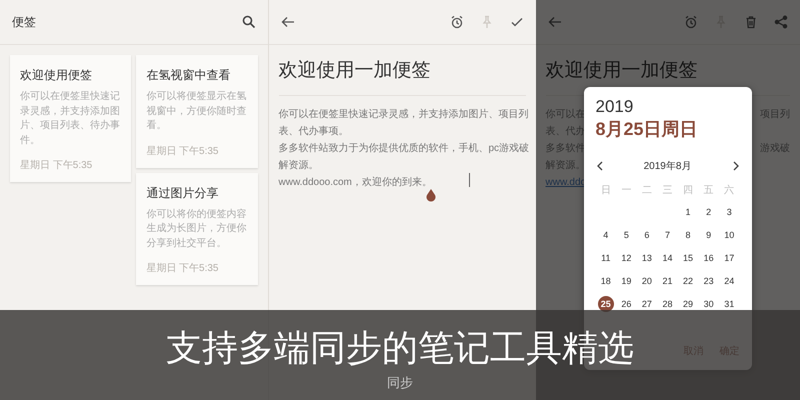 The height and width of the screenshot is (400, 800). Describe the element at coordinates (606, 235) in the screenshot. I see `calendar-day: 4` at that location.